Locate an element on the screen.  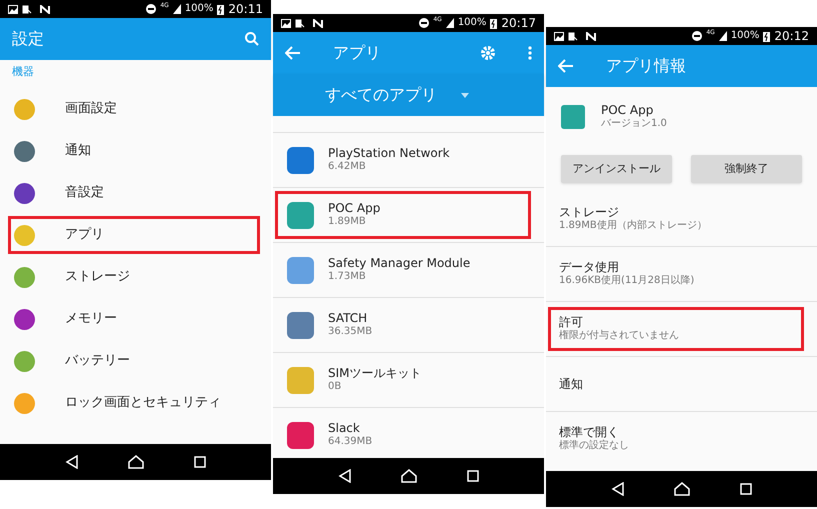
app-list-item: Slack 64.39MB is located at coordinates (403, 434).